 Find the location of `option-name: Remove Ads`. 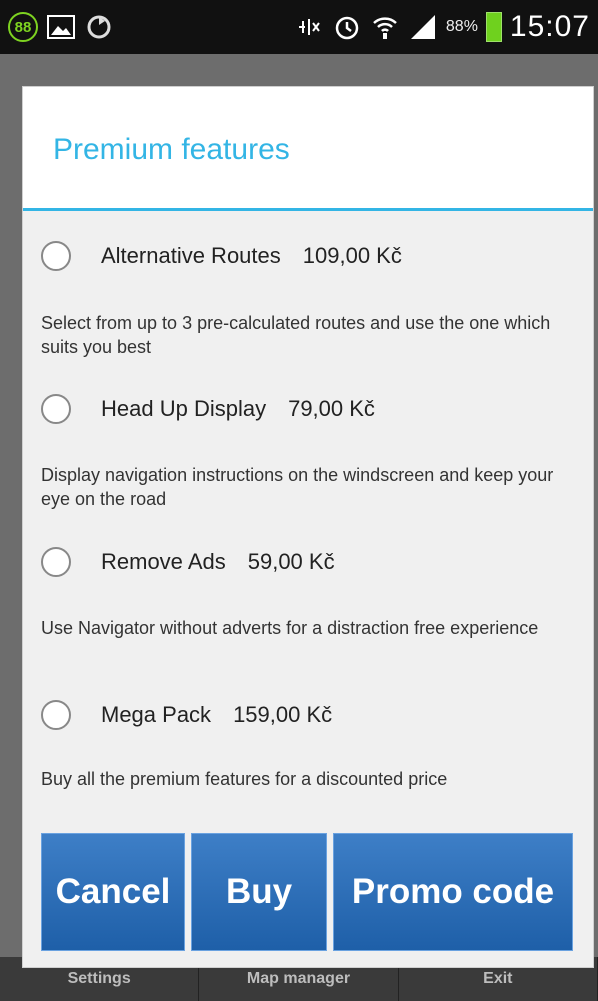

option-name: Remove Ads is located at coordinates (163, 561).